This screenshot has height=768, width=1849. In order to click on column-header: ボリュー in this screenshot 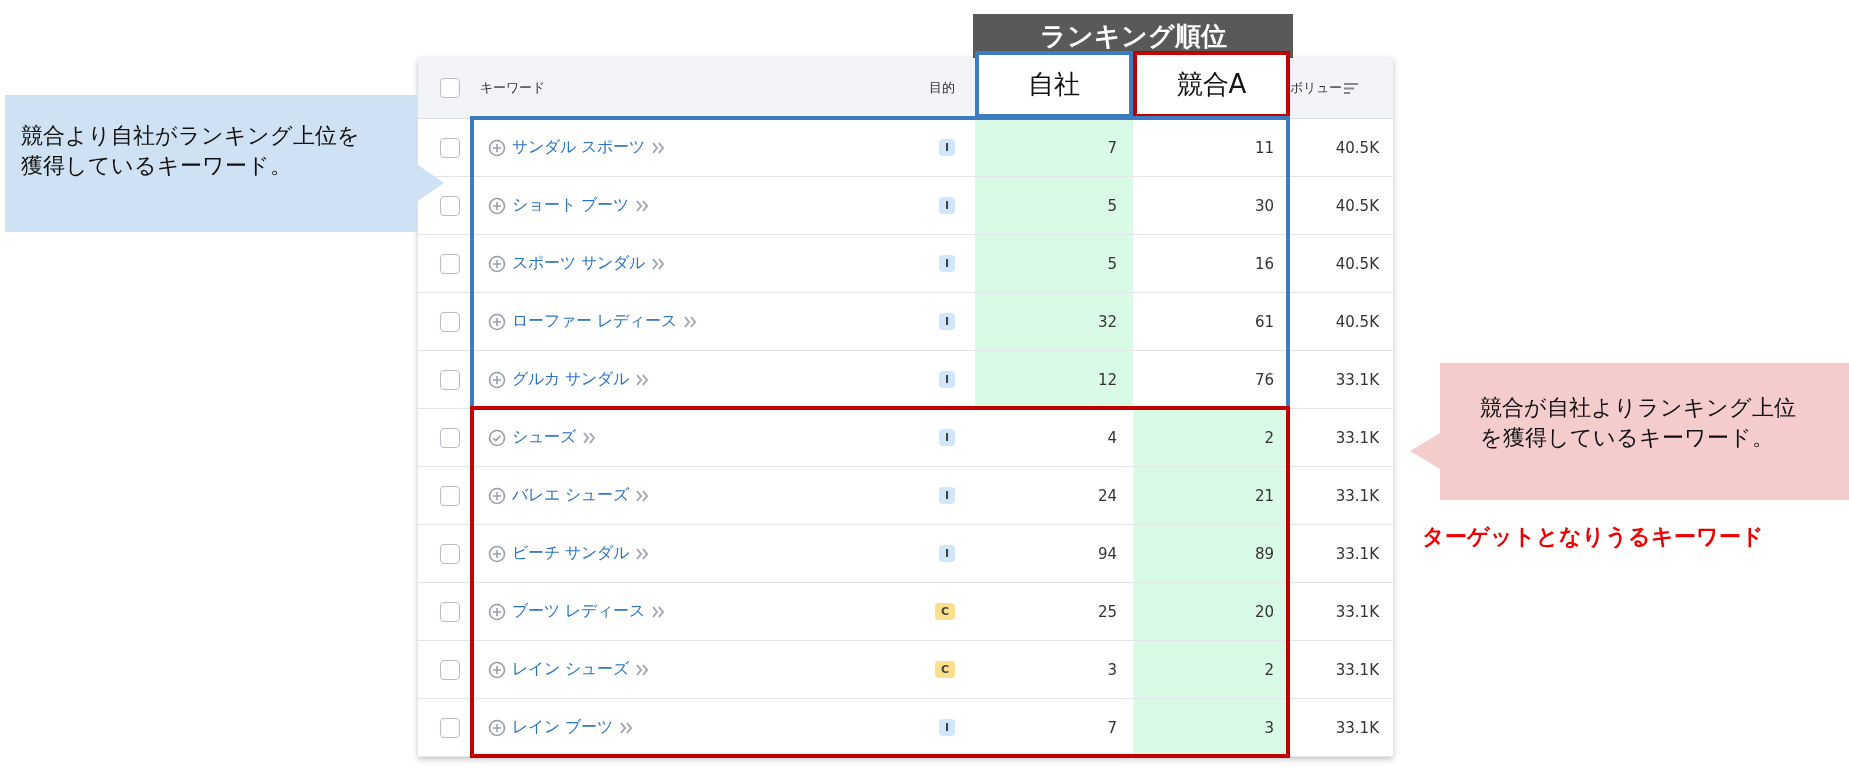, I will do `click(1316, 88)`.